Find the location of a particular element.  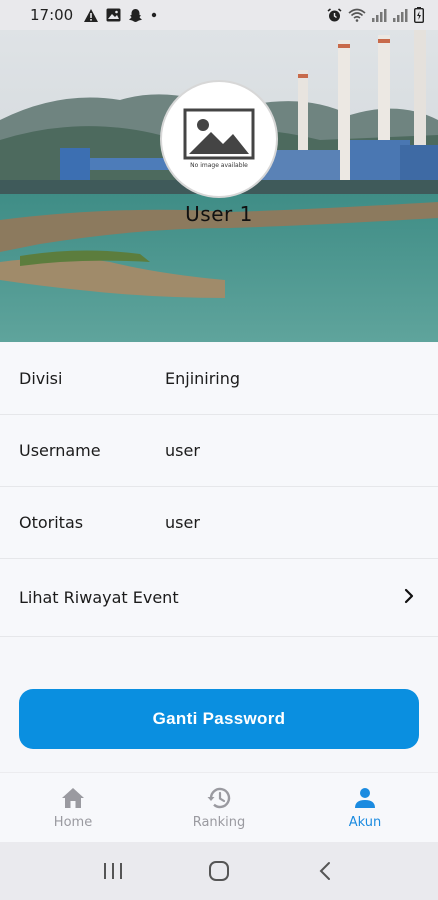

chevron-right-icon is located at coordinates (409, 598).